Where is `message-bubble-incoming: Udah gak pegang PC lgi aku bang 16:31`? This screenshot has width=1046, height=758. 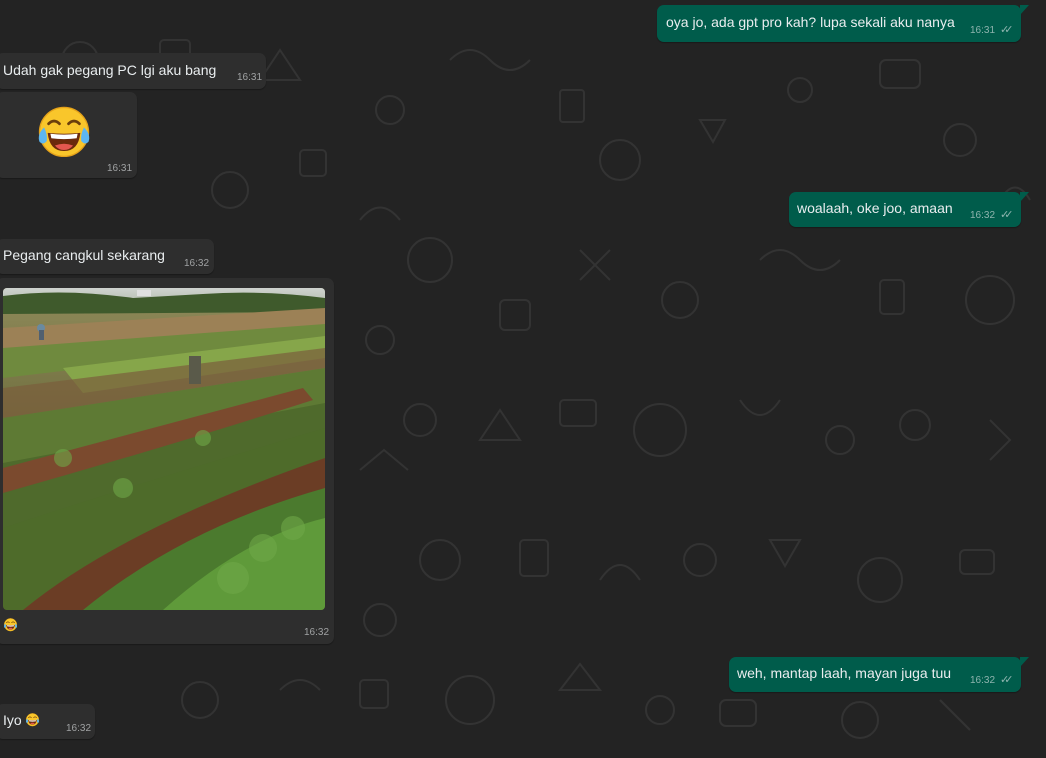 message-bubble-incoming: Udah gak pegang PC lgi aku bang 16:31 is located at coordinates (133, 71).